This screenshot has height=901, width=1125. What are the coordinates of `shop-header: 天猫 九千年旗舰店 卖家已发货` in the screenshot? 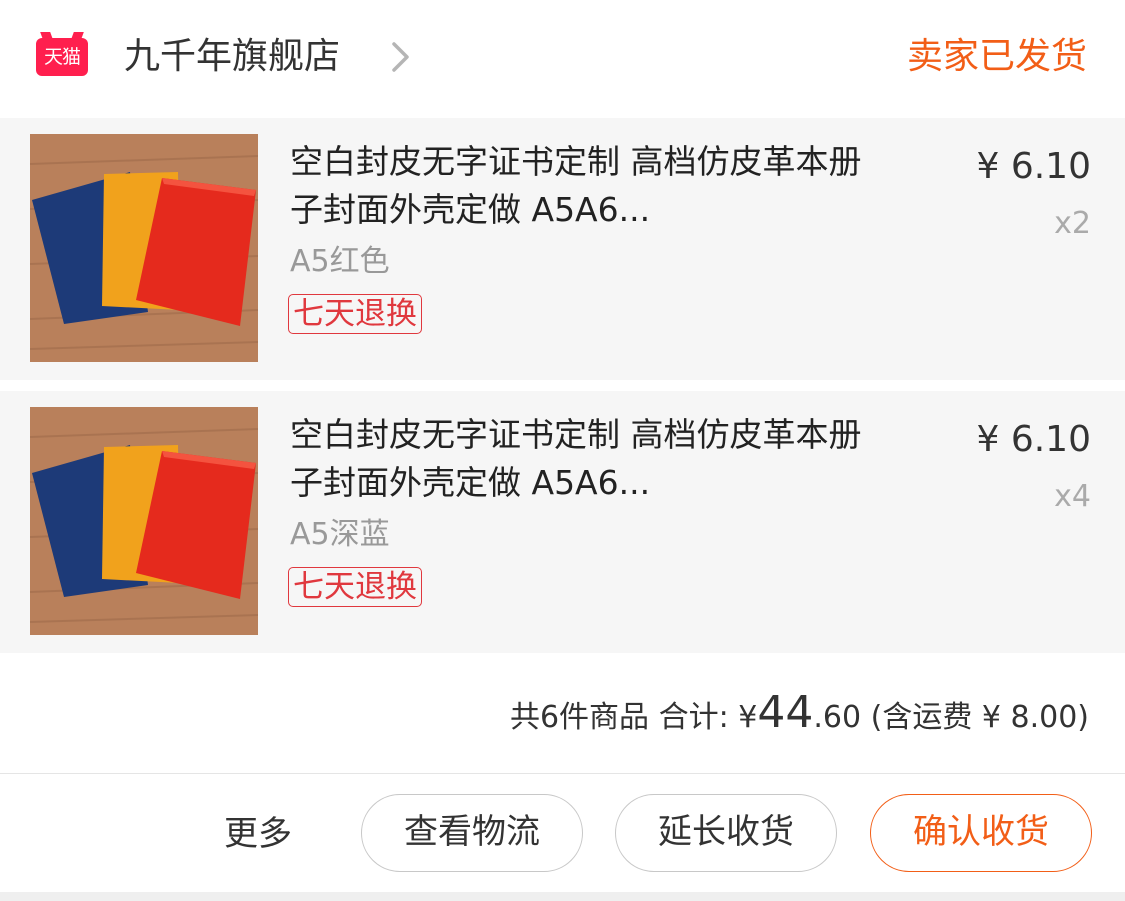 It's located at (562, 58).